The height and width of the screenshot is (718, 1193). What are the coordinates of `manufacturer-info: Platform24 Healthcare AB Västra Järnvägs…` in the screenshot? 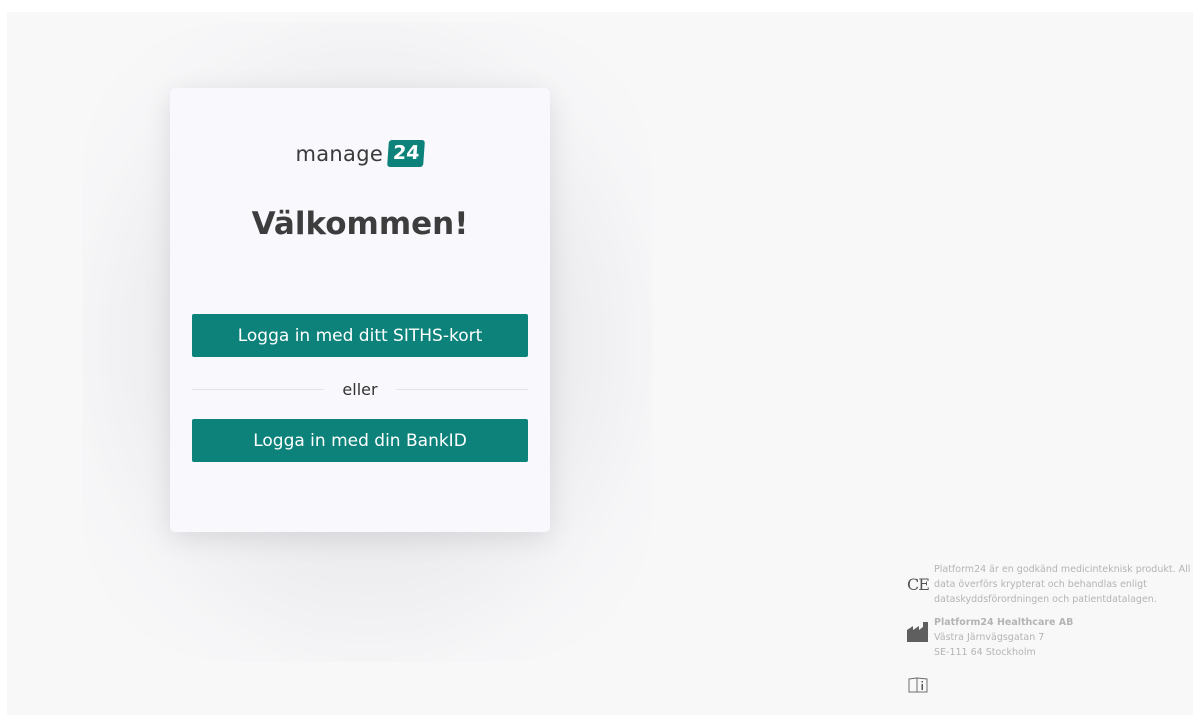 It's located at (1047, 637).